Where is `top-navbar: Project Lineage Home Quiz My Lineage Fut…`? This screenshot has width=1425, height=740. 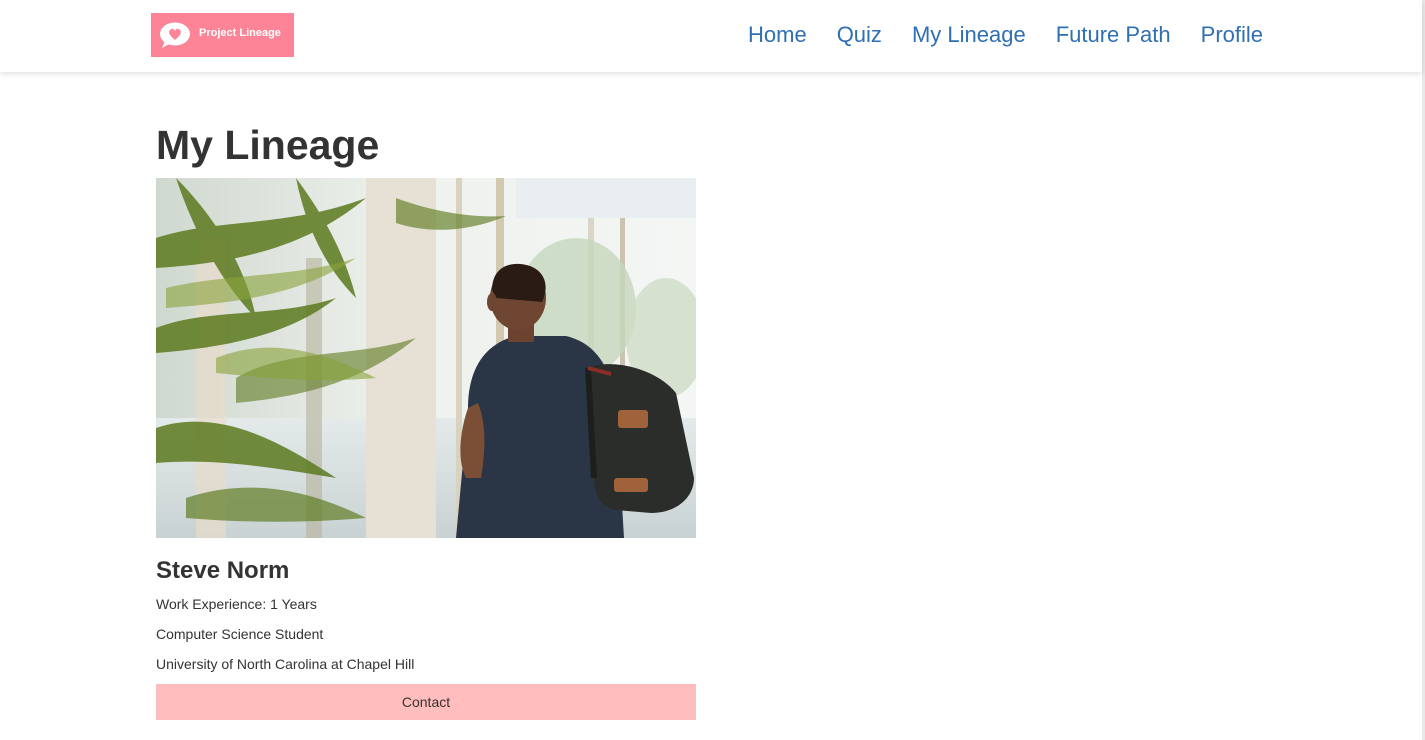 top-navbar: Project Lineage Home Quiz My Lineage Fut… is located at coordinates (711, 36).